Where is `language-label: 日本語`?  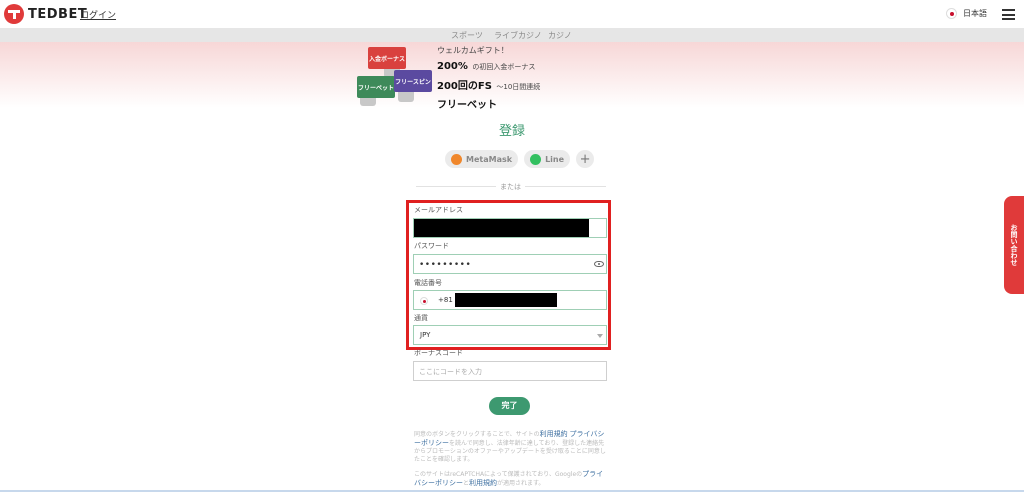
language-label: 日本語 is located at coordinates (975, 13).